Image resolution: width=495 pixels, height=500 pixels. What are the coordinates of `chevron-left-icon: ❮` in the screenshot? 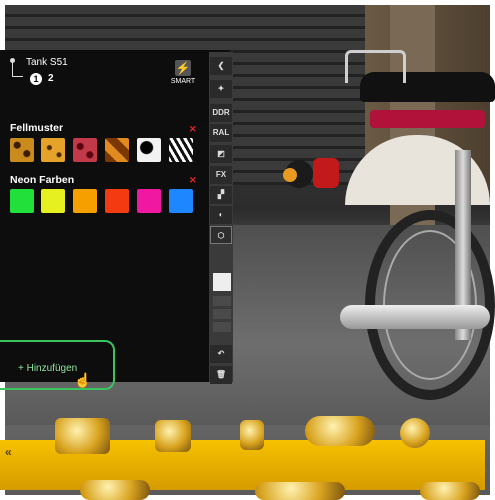 It's located at (221, 66).